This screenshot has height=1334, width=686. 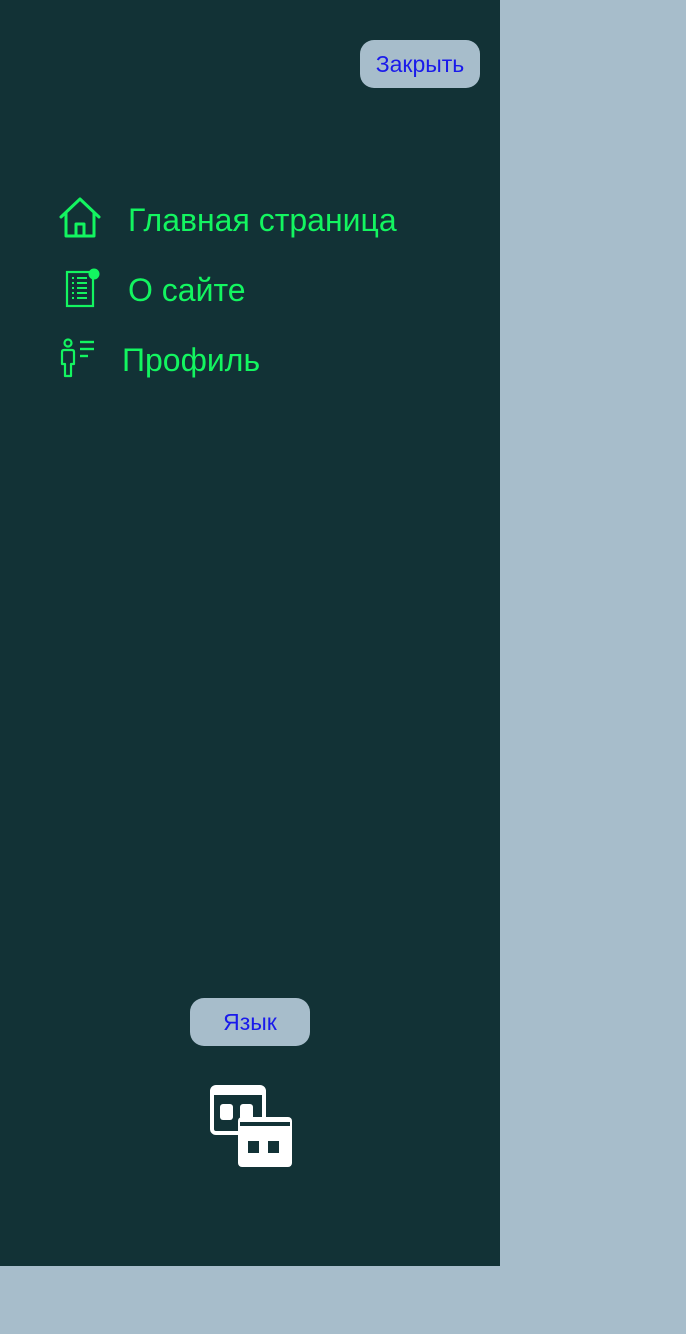 What do you see at coordinates (80, 217) in the screenshot?
I see `home-icon` at bounding box center [80, 217].